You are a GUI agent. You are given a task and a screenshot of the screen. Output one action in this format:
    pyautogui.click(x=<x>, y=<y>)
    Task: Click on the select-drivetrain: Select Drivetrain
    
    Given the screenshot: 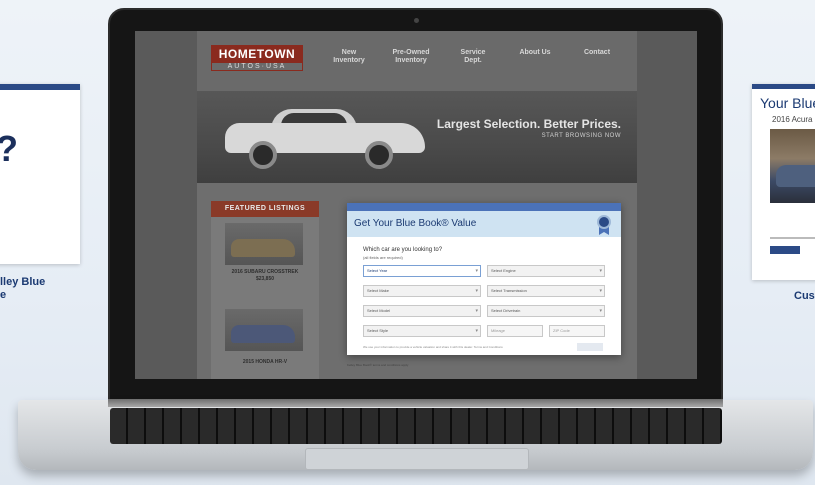 What is the action you would take?
    pyautogui.click(x=546, y=311)
    